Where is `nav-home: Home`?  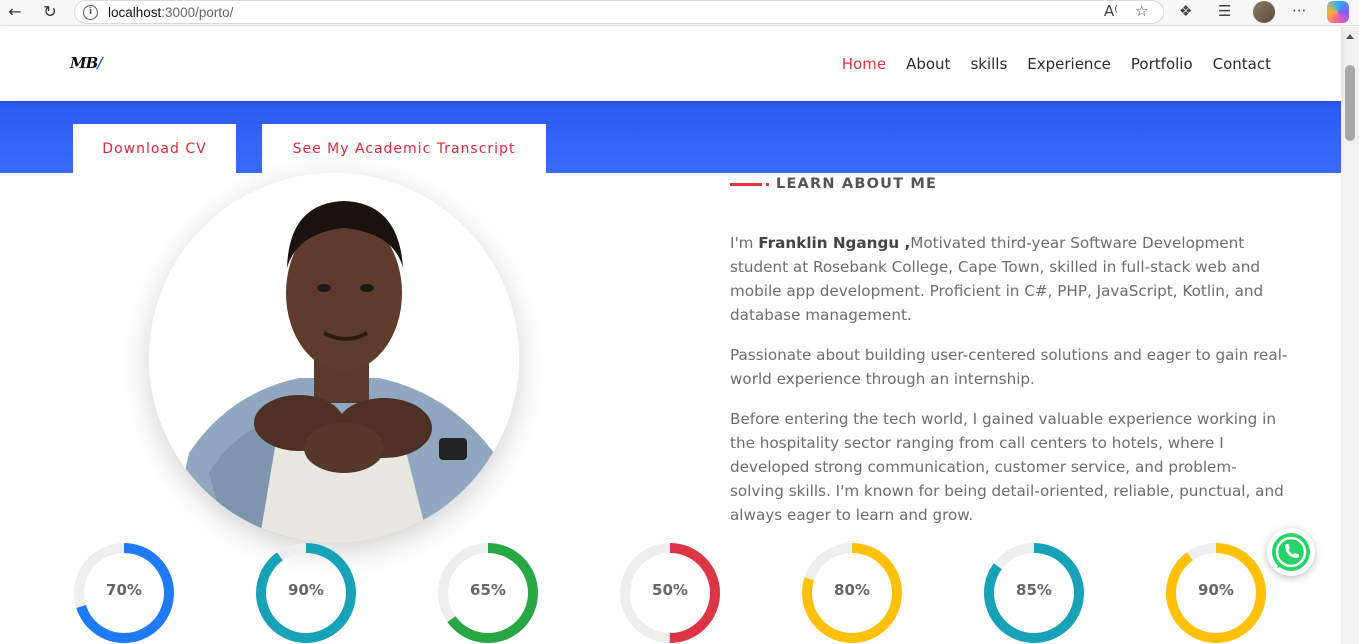 nav-home: Home is located at coordinates (864, 64).